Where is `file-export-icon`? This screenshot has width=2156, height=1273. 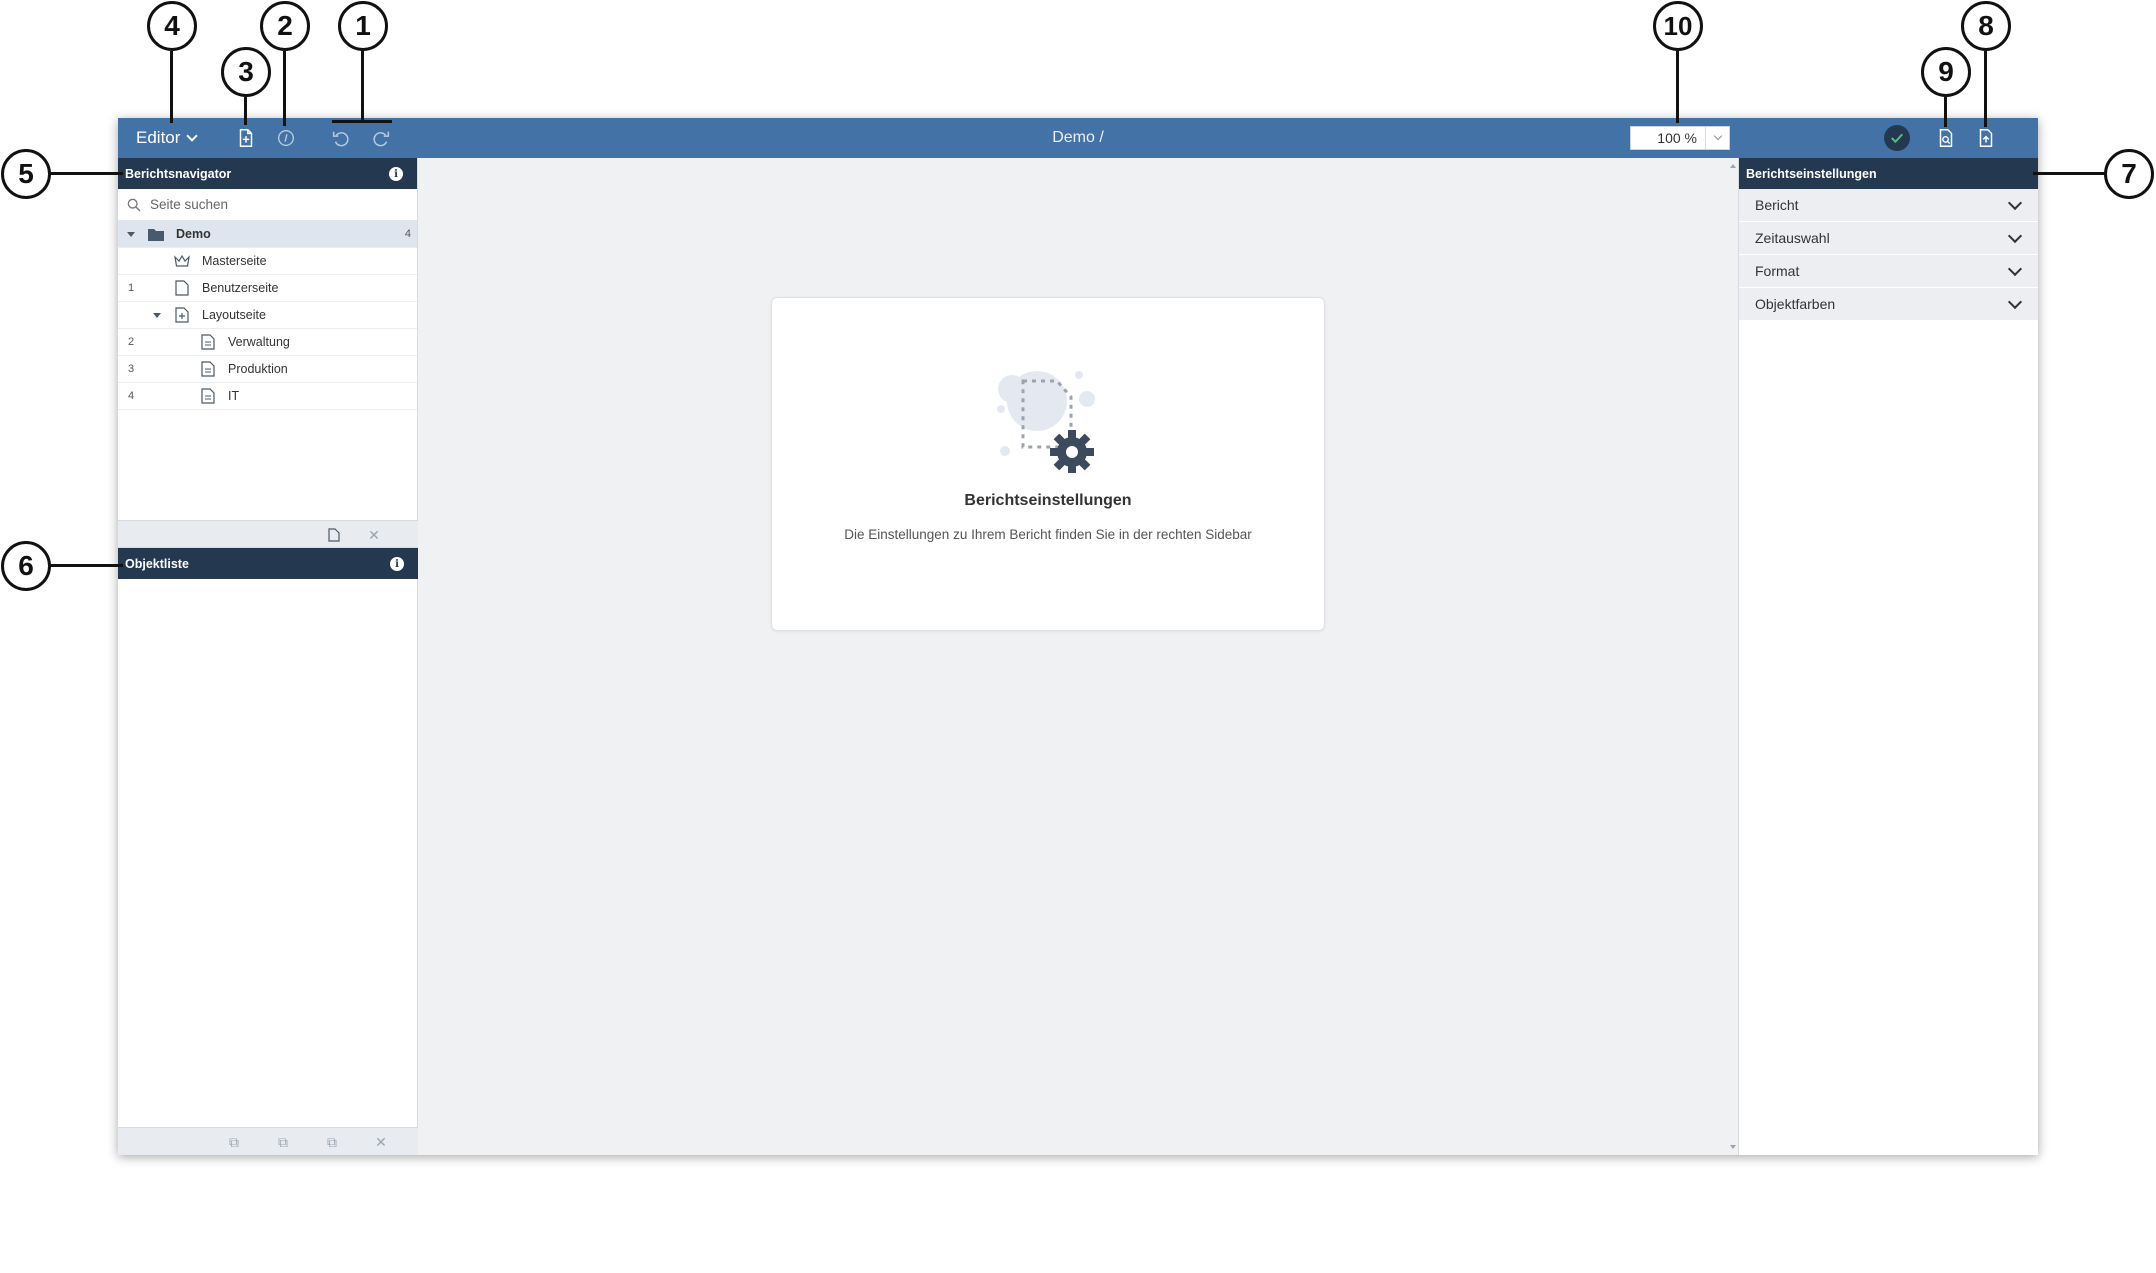 file-export-icon is located at coordinates (1986, 138).